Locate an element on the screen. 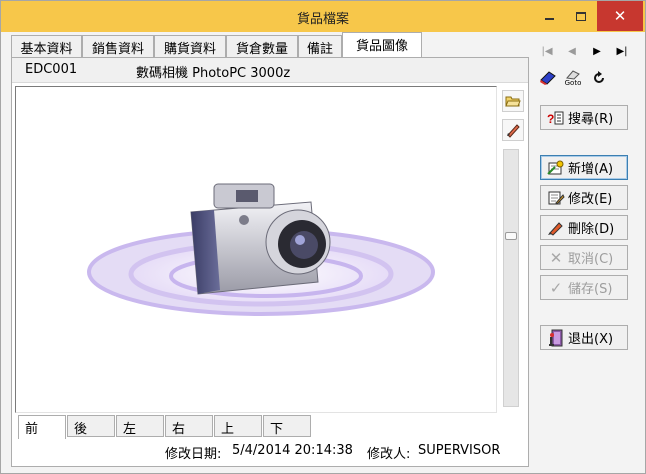  title-bar: 貨品檔案 ✕ is located at coordinates (323, 16).